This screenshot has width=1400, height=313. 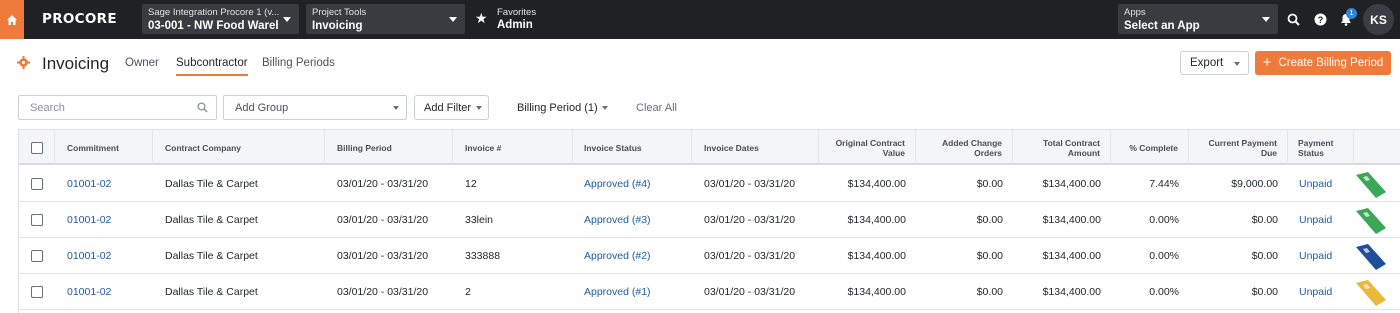 I want to click on column-header-billing-period: Billing Period, so click(x=389, y=147).